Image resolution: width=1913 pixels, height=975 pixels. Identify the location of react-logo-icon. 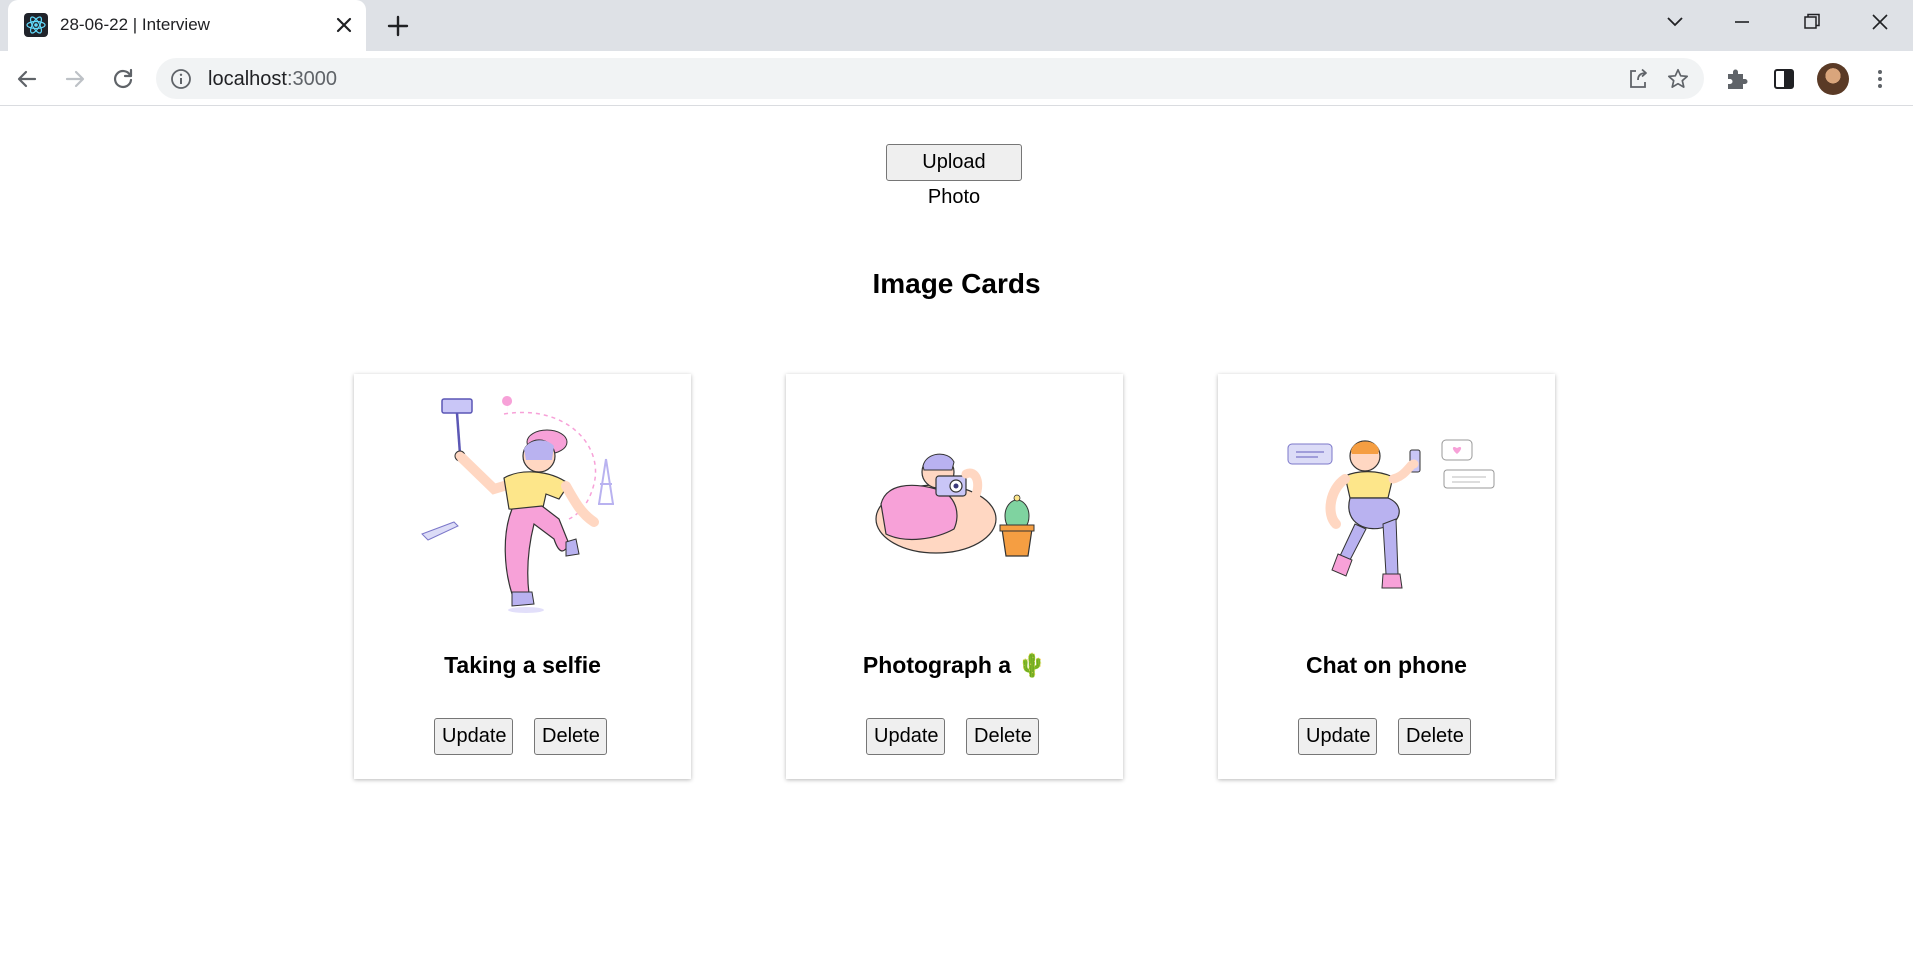
(36, 25).